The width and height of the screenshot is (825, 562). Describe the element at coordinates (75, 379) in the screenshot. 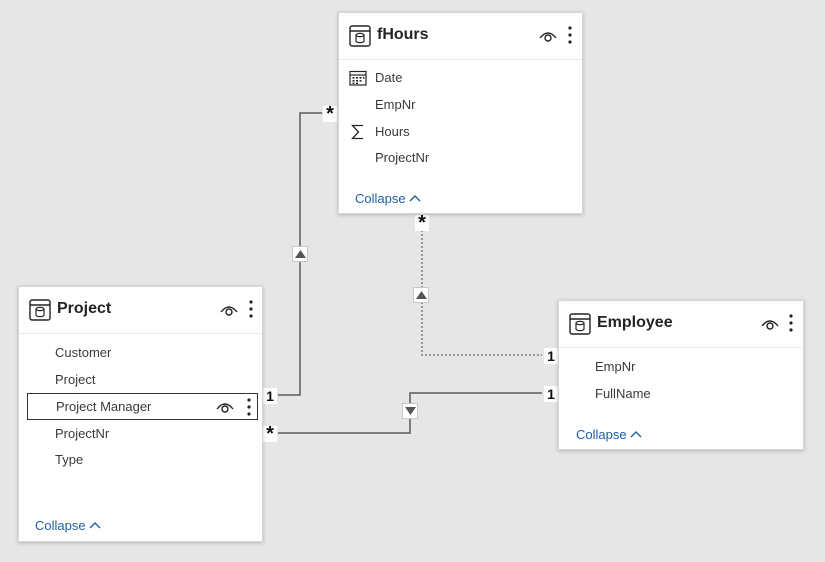

I see `field-label: Project` at that location.